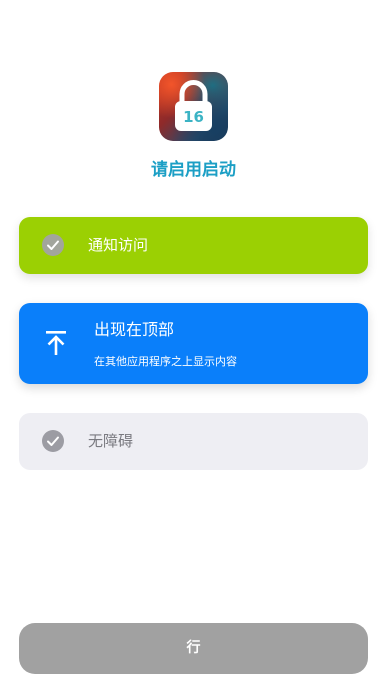 Image resolution: width=387 pixels, height=688 pixels. Describe the element at coordinates (193, 245) in the screenshot. I see `notification-access-item: 通知访问` at that location.